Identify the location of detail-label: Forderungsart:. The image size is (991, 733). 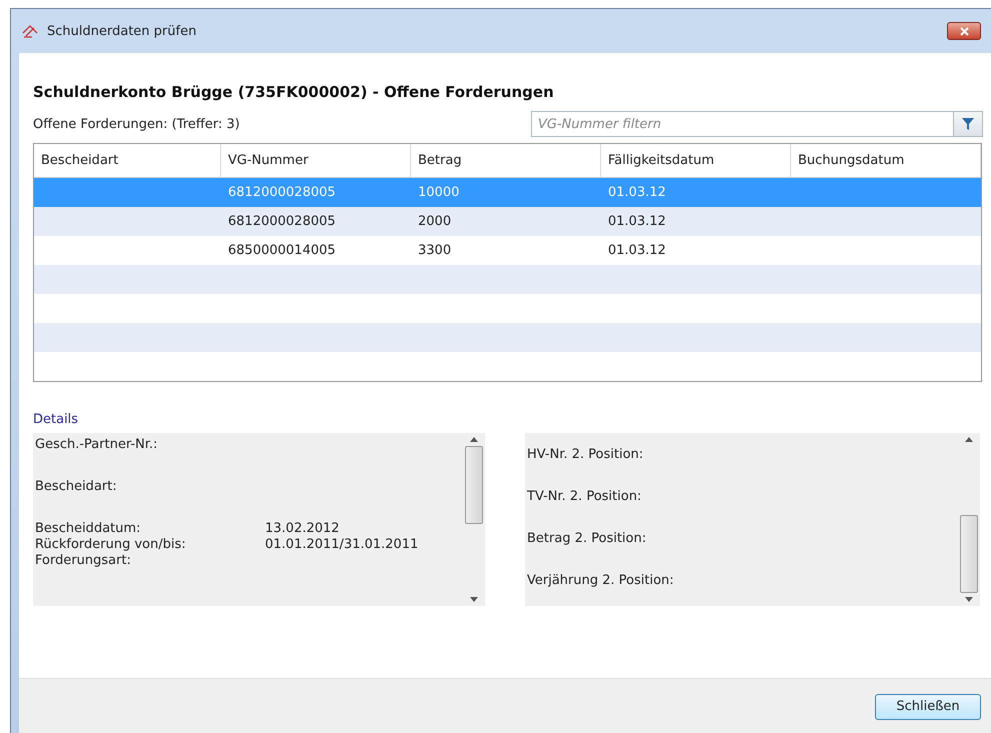
(83, 561).